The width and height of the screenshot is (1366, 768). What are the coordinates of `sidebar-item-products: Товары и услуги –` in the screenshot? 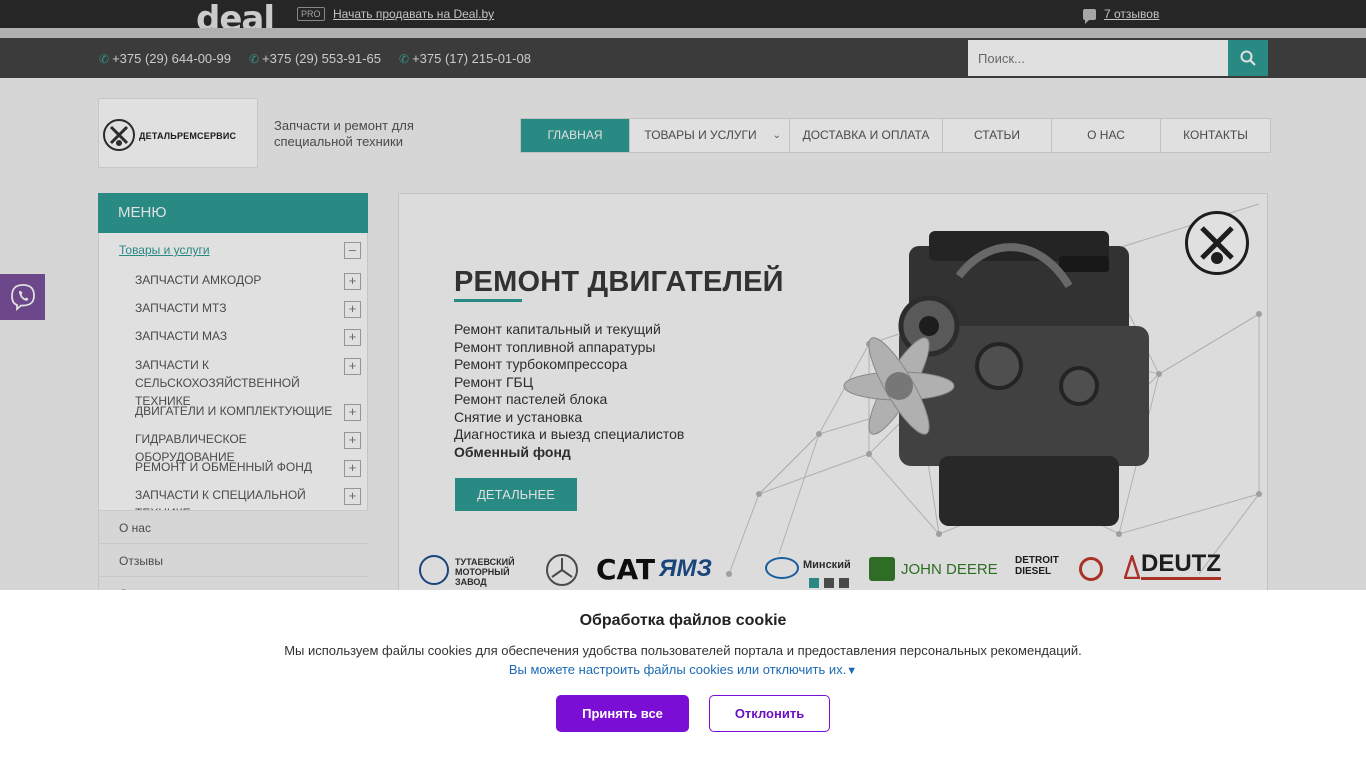 It's located at (234, 251).